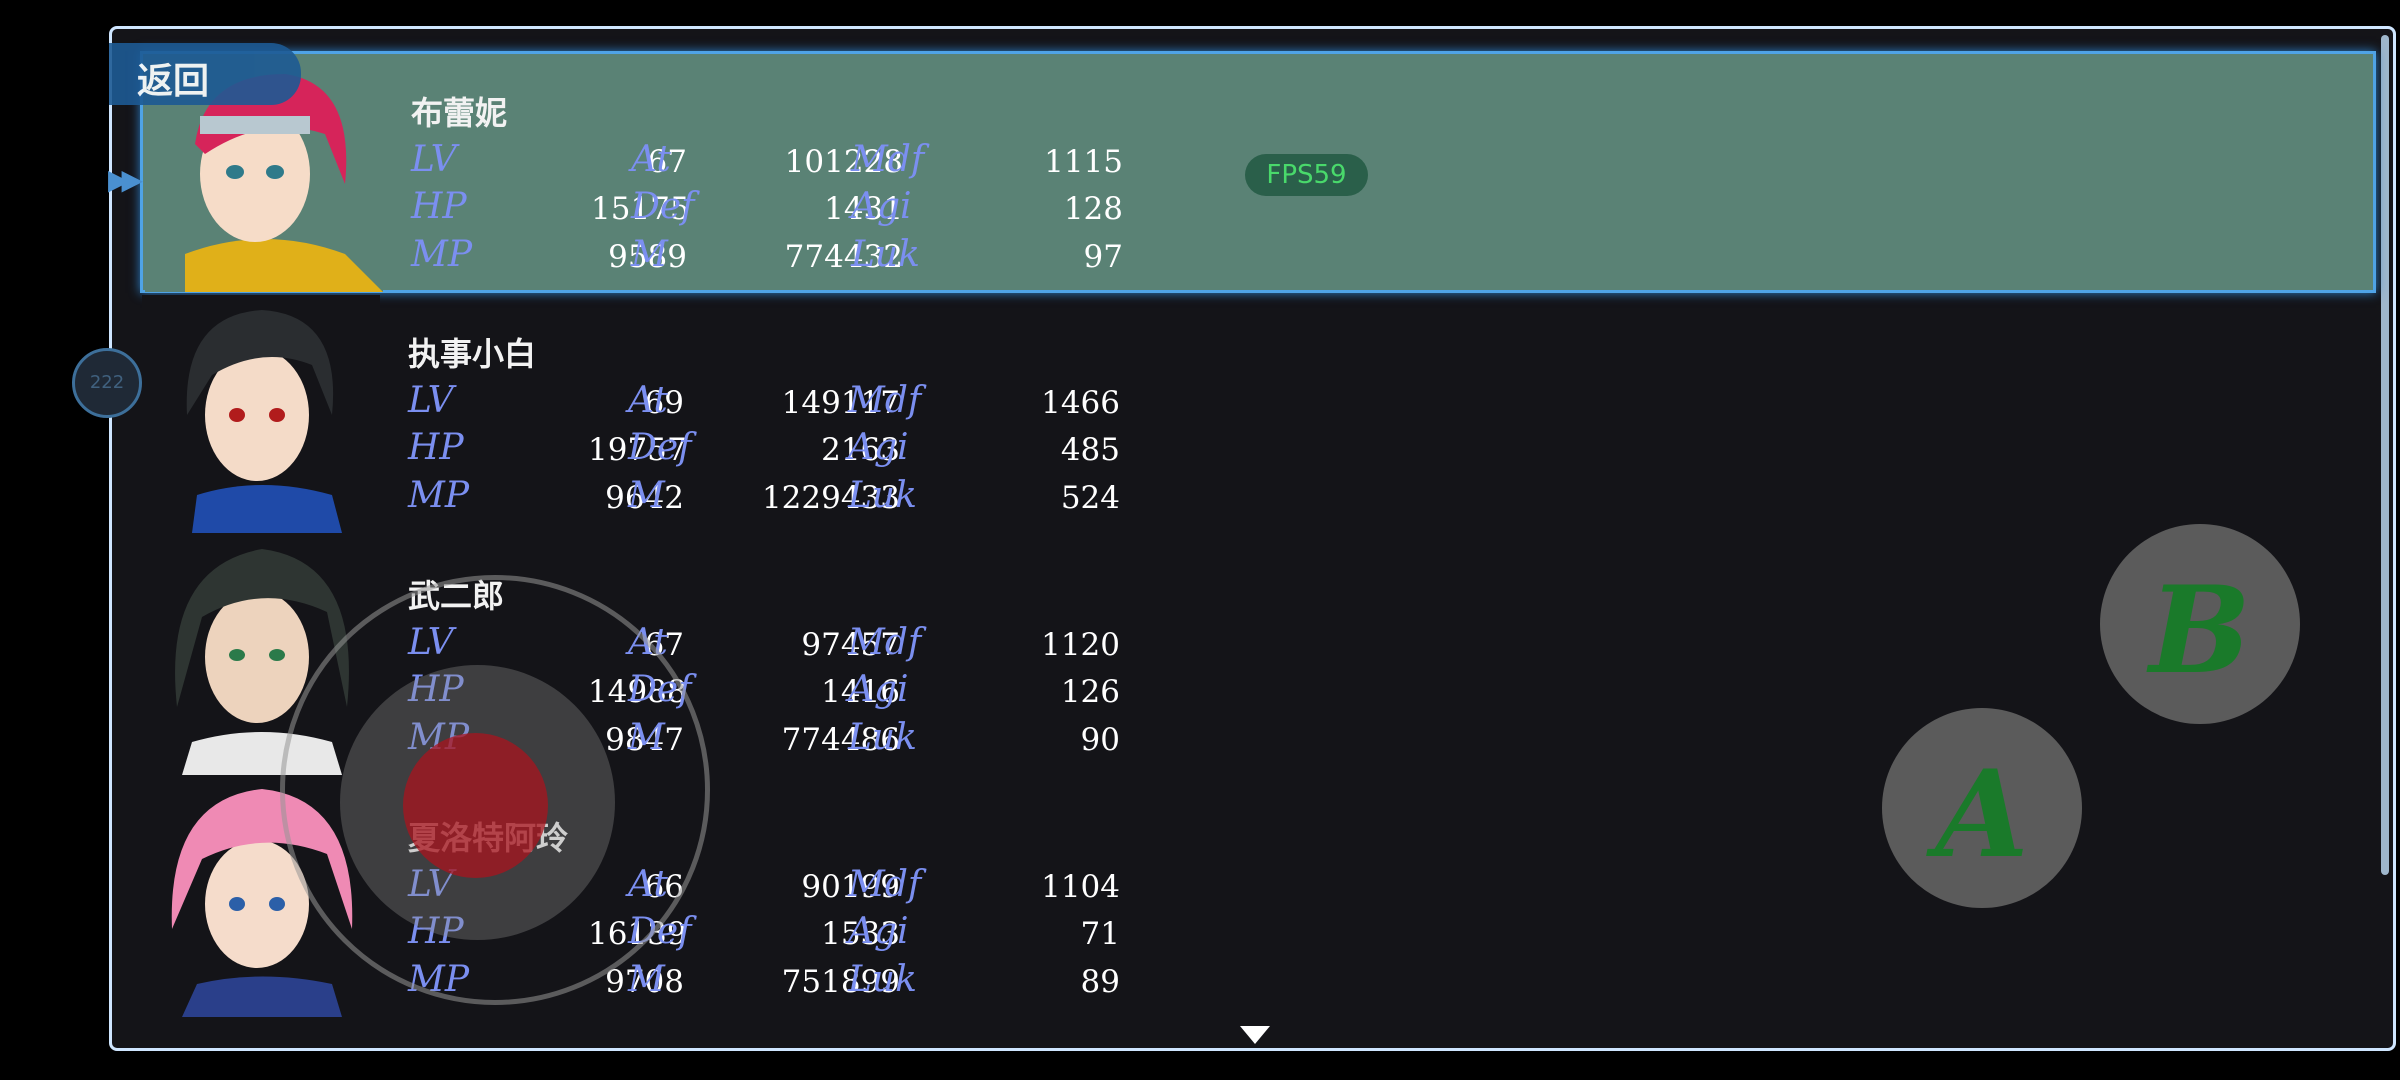  What do you see at coordinates (1982, 814) in the screenshot?
I see `a-button-label: A` at bounding box center [1982, 814].